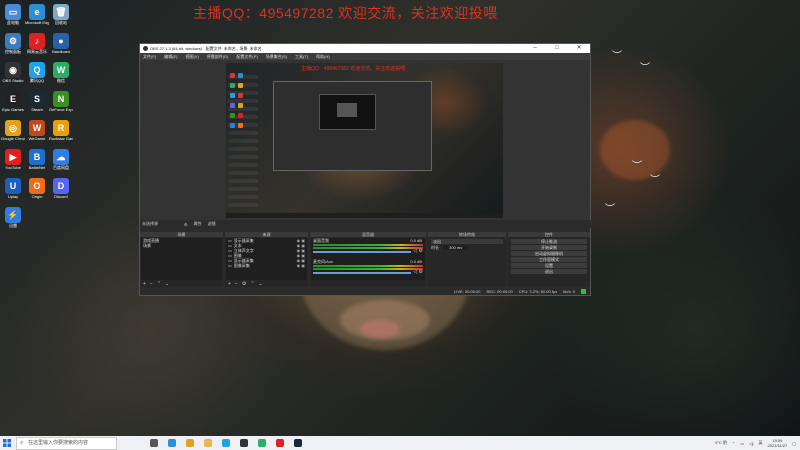 The image size is (800, 450). I want to click on taskbar-app-explorer, so click(208, 443).